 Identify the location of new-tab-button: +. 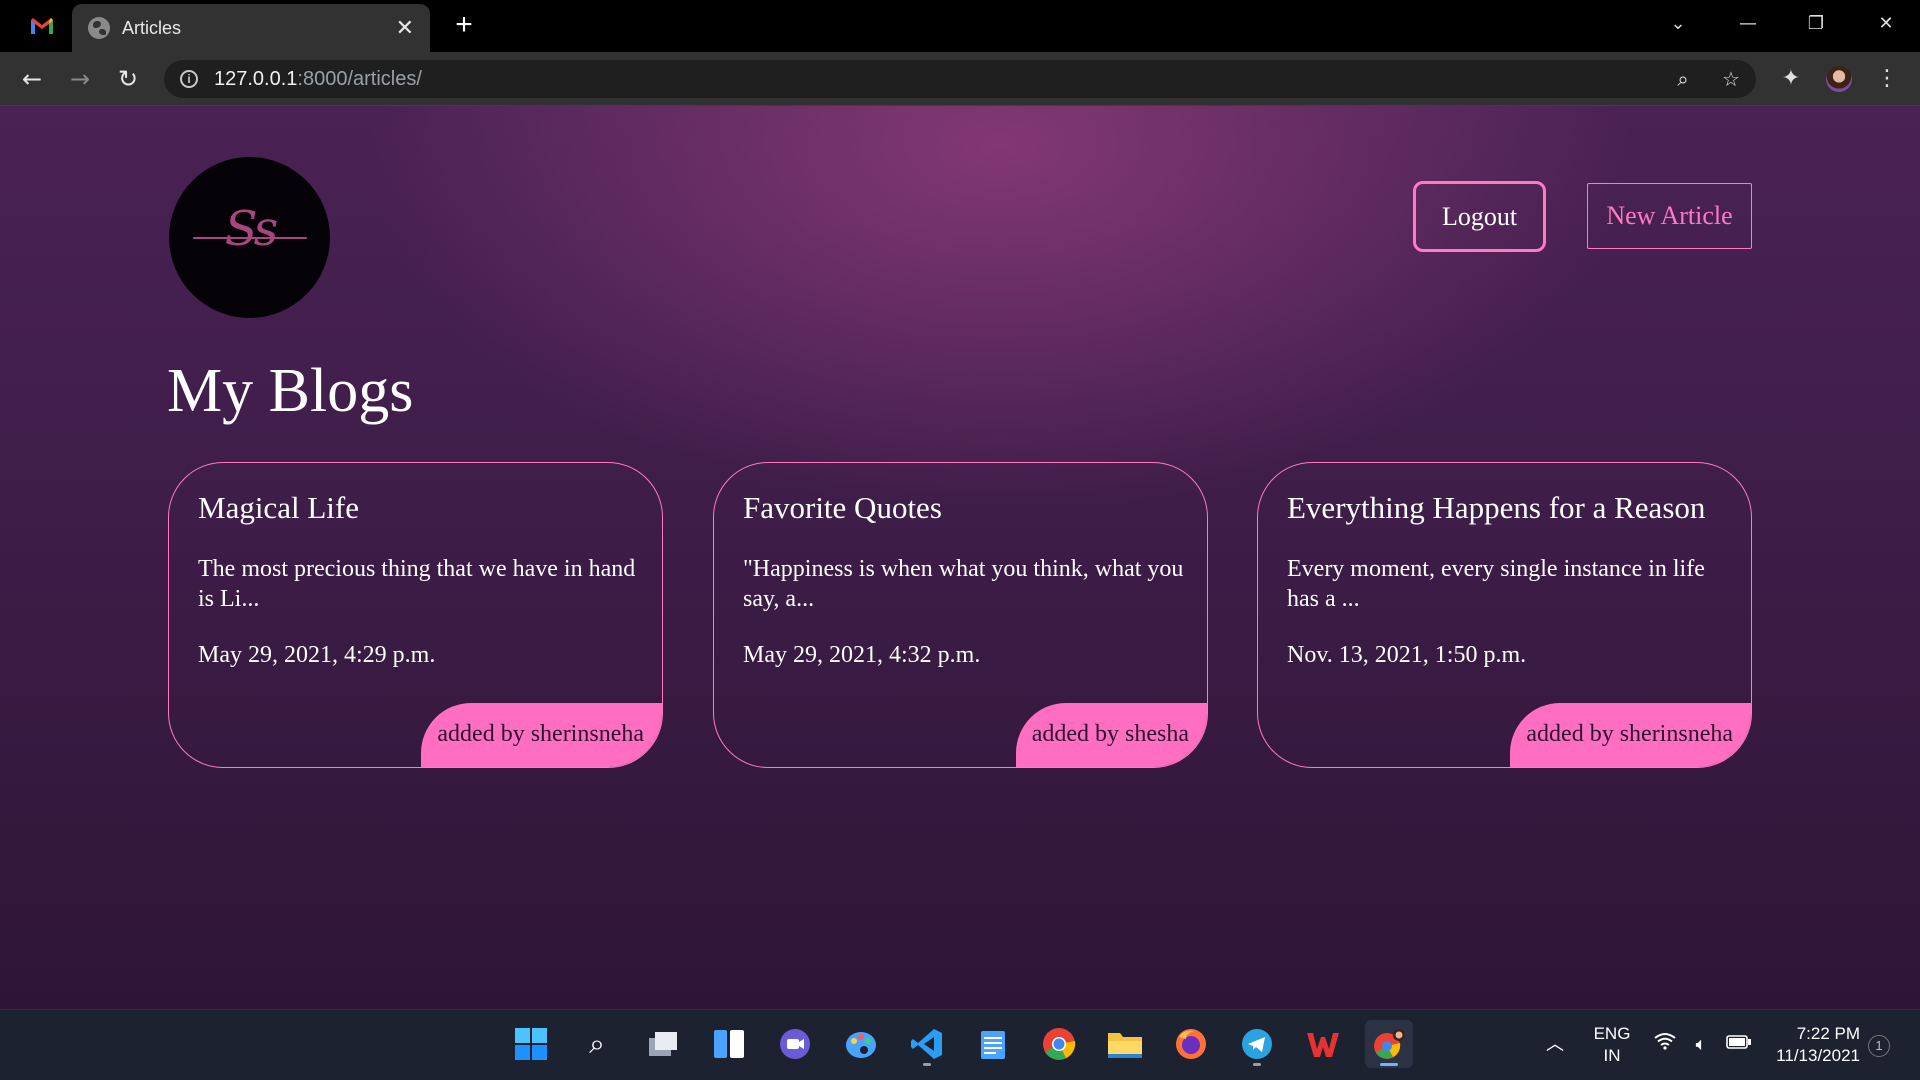
(464, 26).